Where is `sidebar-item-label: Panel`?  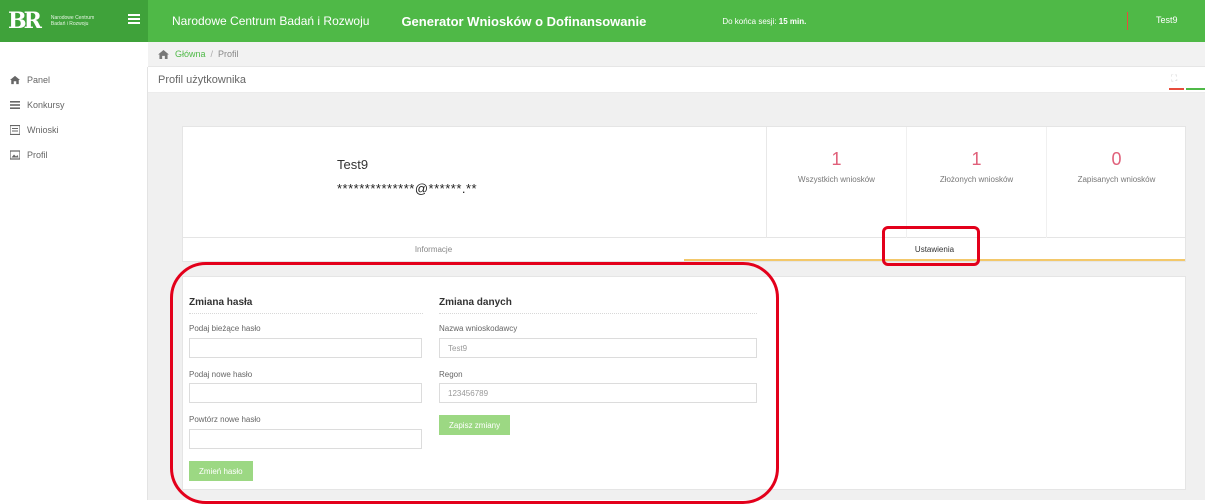 sidebar-item-label: Panel is located at coordinates (39, 79).